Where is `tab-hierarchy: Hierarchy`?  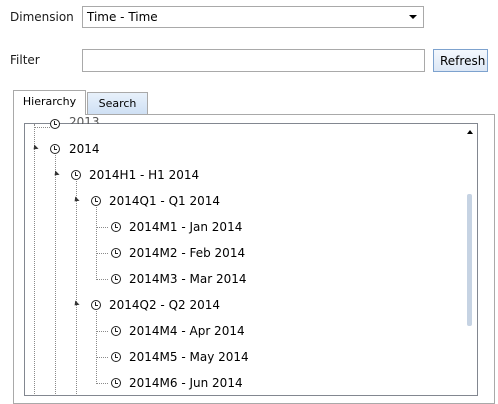 tab-hierarchy: Hierarchy is located at coordinates (49, 102).